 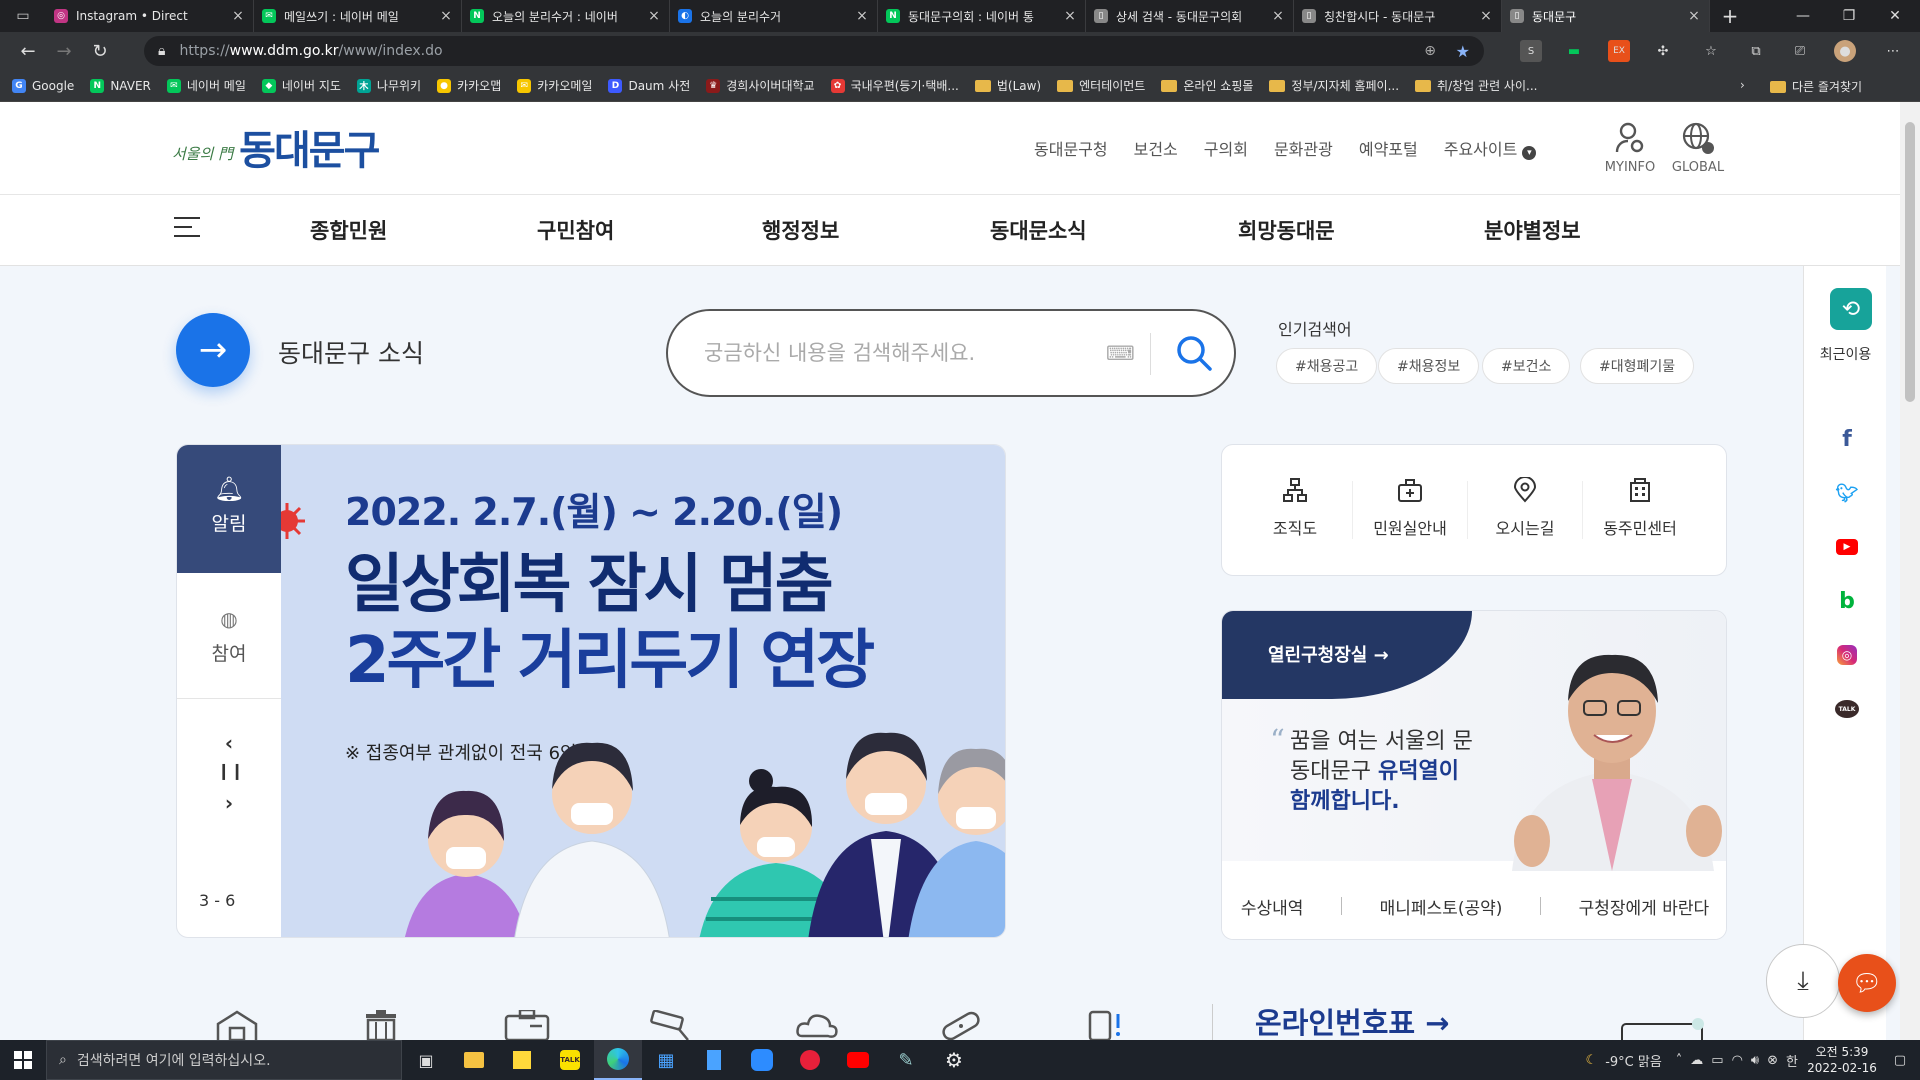 What do you see at coordinates (1816, 86) in the screenshot?
I see `bookmark-other: 다른 즐겨찾기` at bounding box center [1816, 86].